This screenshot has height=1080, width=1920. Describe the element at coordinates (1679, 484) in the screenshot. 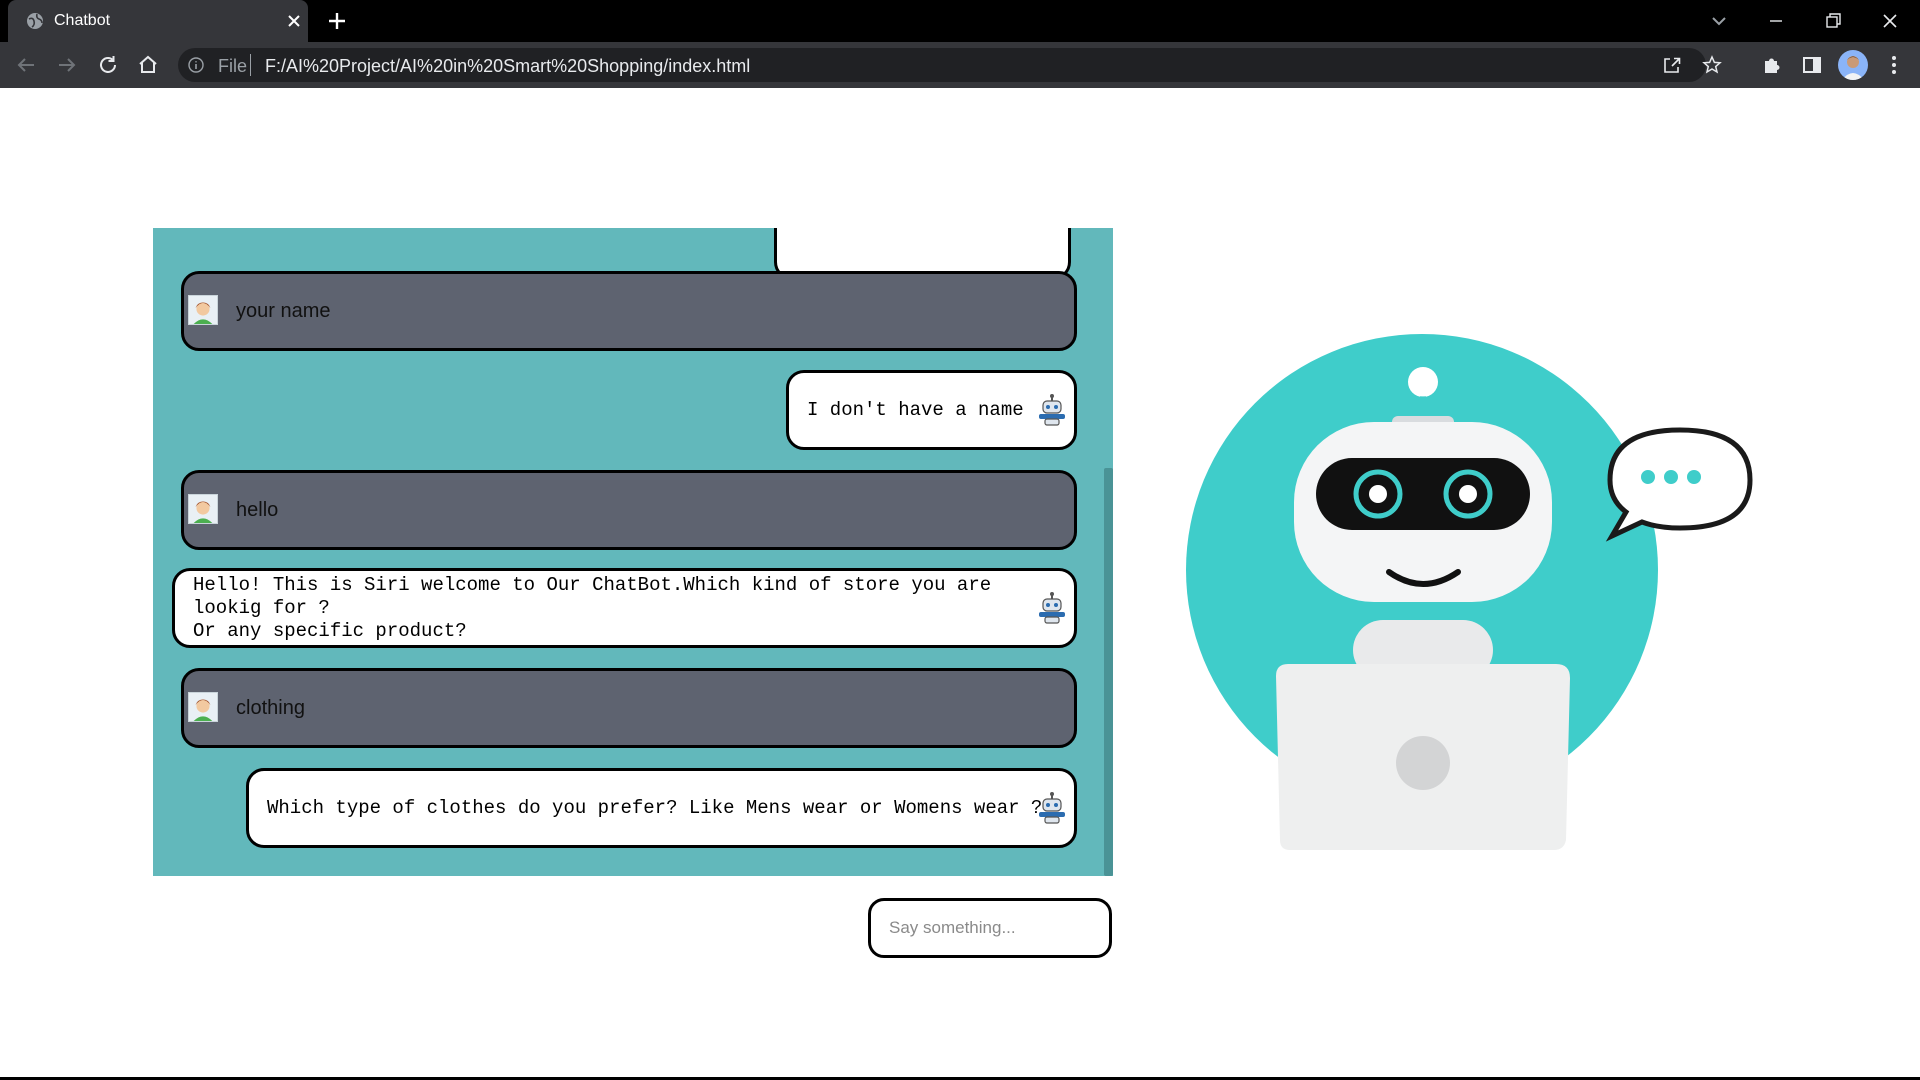

I see `speech-bubble-icon` at that location.